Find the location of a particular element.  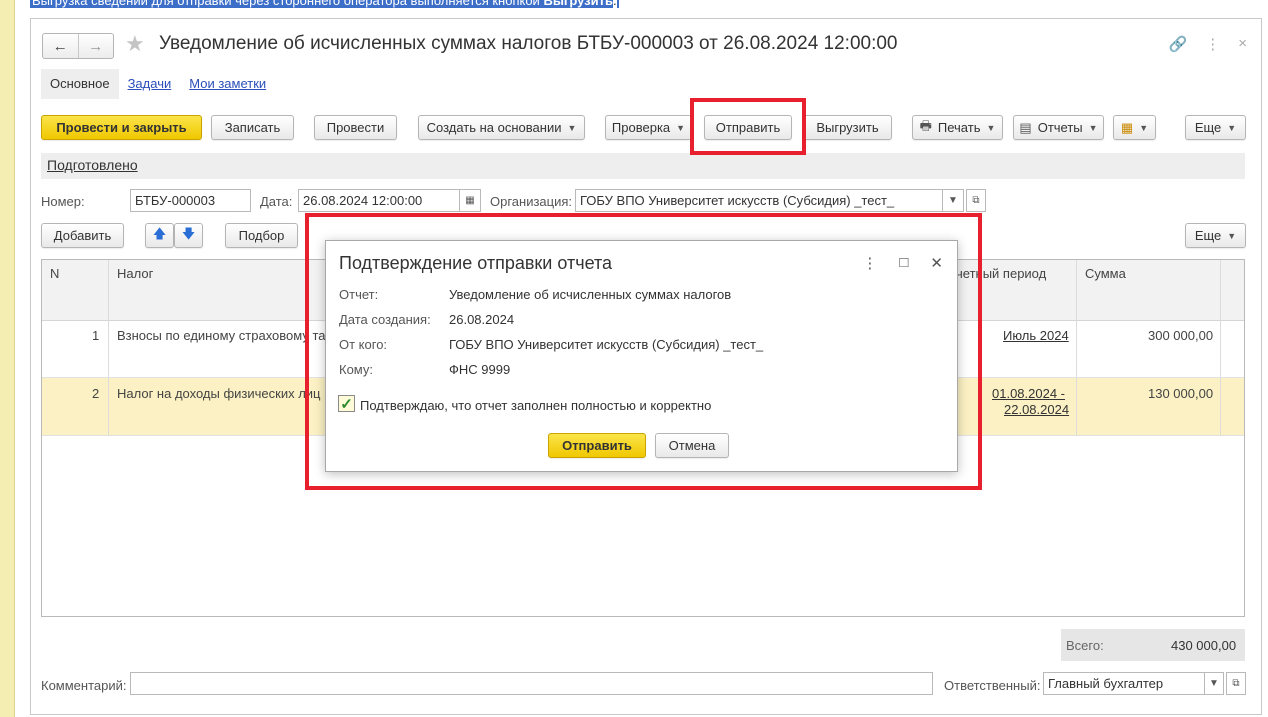

close-icon: × is located at coordinates (1242, 44).